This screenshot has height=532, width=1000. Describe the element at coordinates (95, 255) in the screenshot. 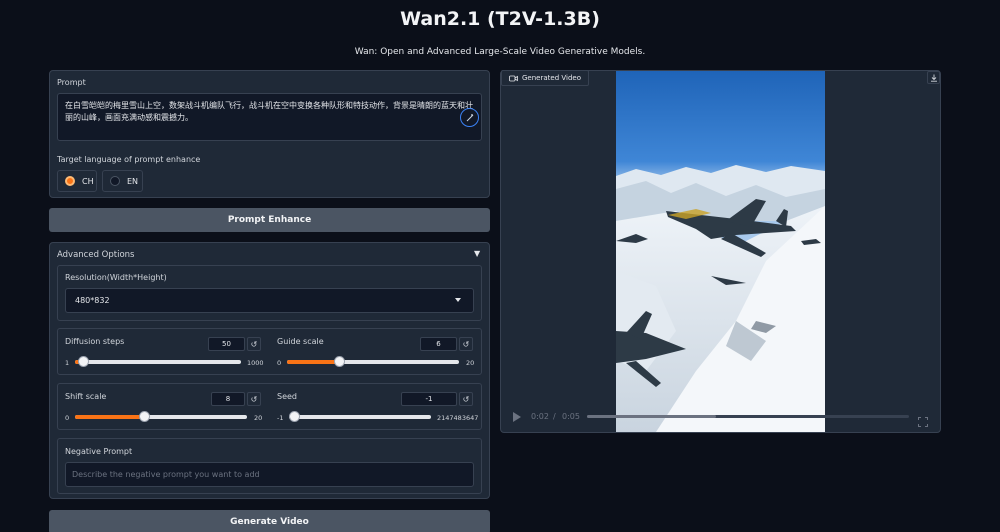

I see `advanced-options-title: Advanced Options` at that location.